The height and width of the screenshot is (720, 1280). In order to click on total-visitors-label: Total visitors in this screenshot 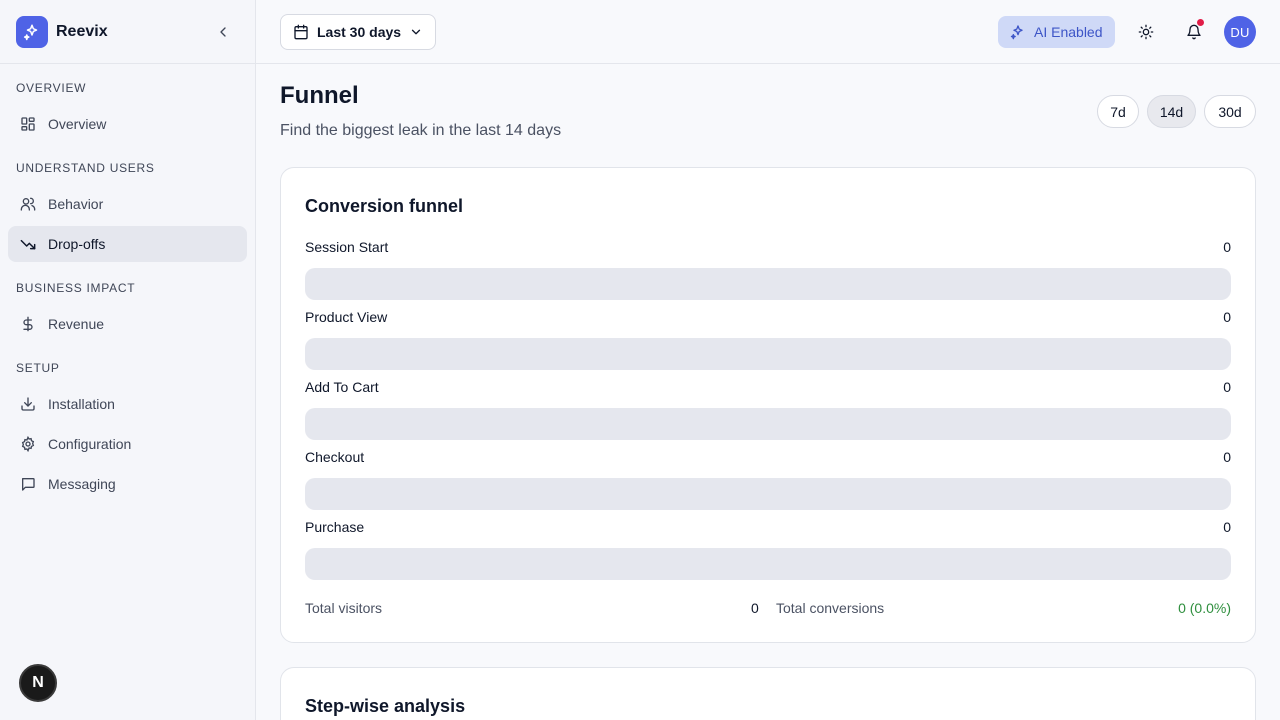, I will do `click(344, 608)`.